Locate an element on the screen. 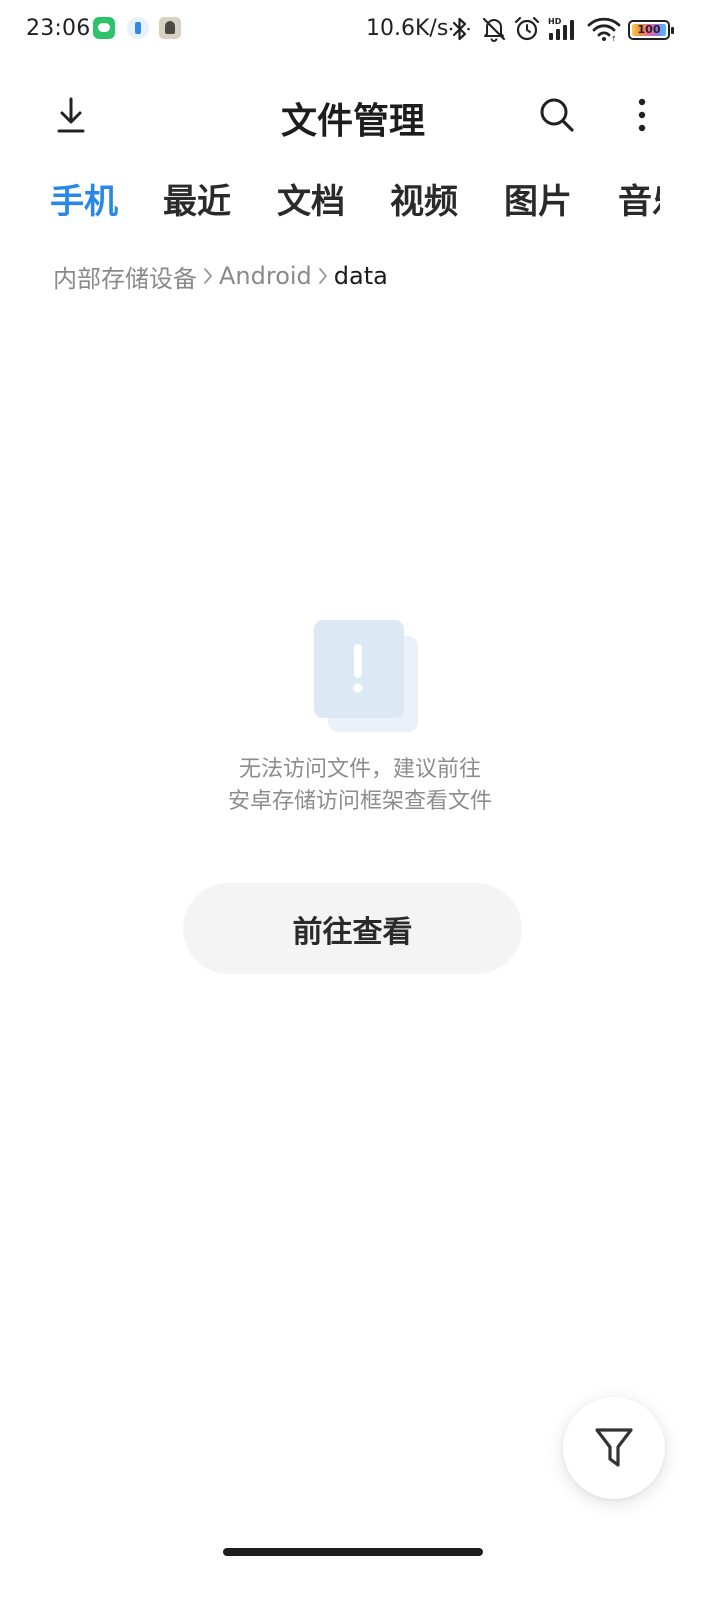  more-vertical-icon is located at coordinates (642, 115).